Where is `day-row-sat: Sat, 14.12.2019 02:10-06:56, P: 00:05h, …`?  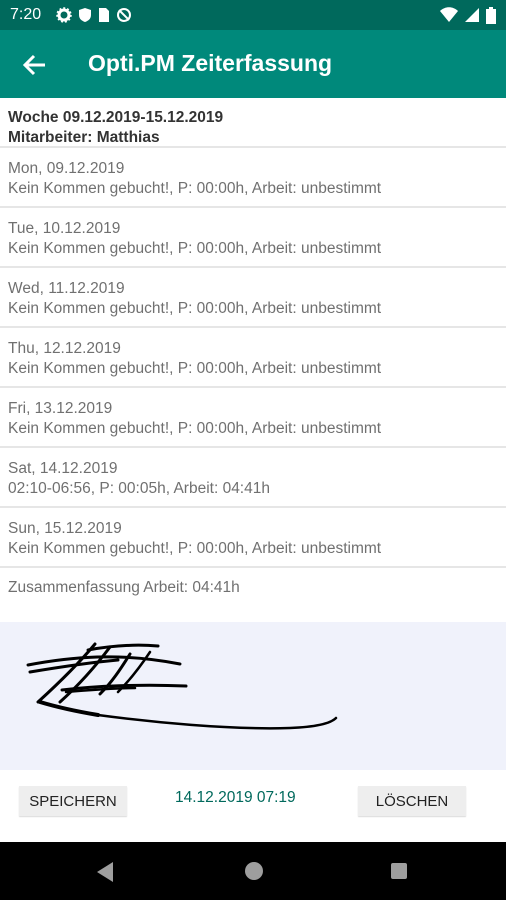
day-row-sat: Sat, 14.12.2019 02:10-06:56, P: 00:05h, … is located at coordinates (253, 478).